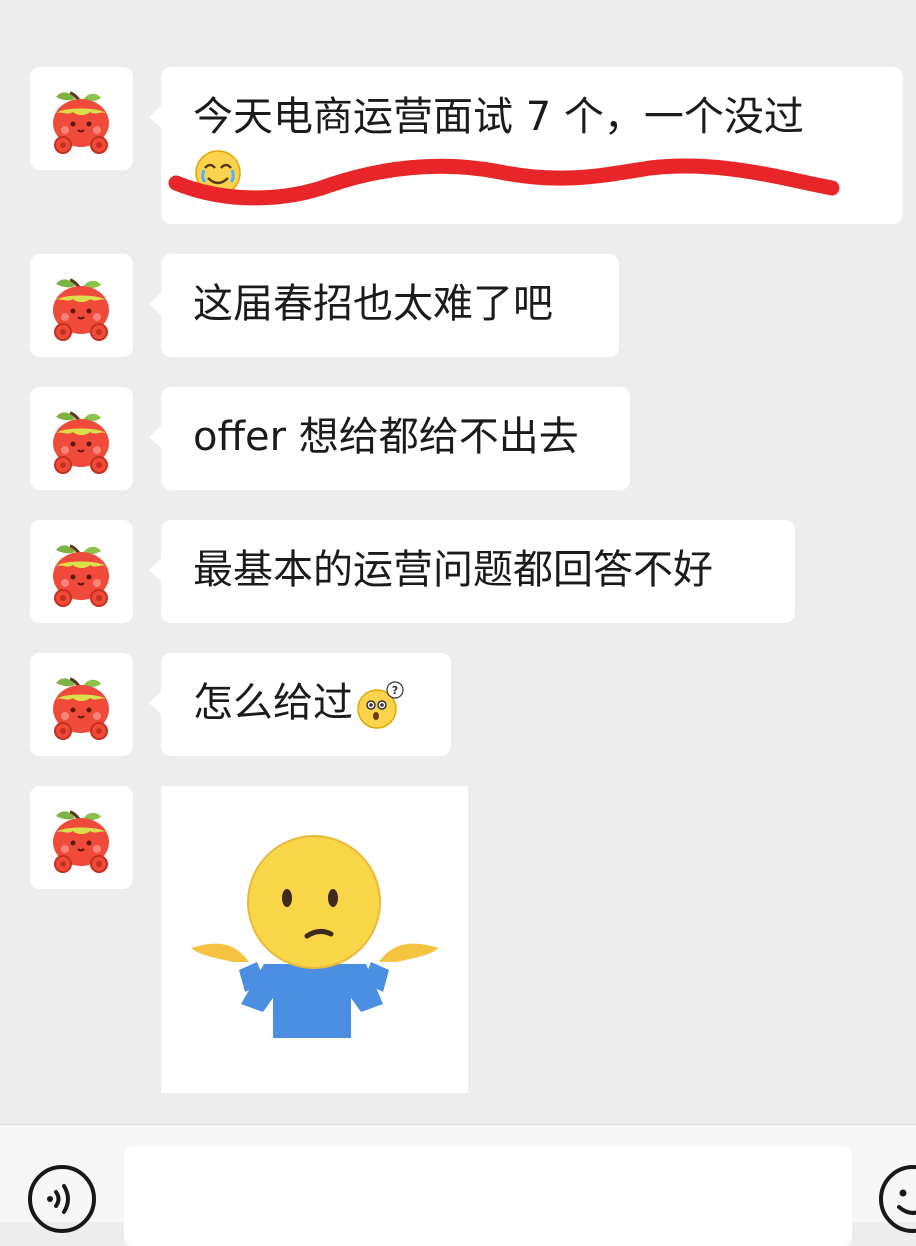  I want to click on message-text: 这届春招也太难了吧, so click(373, 304).